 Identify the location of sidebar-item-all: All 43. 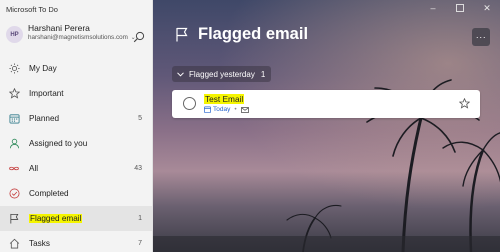
(76, 168).